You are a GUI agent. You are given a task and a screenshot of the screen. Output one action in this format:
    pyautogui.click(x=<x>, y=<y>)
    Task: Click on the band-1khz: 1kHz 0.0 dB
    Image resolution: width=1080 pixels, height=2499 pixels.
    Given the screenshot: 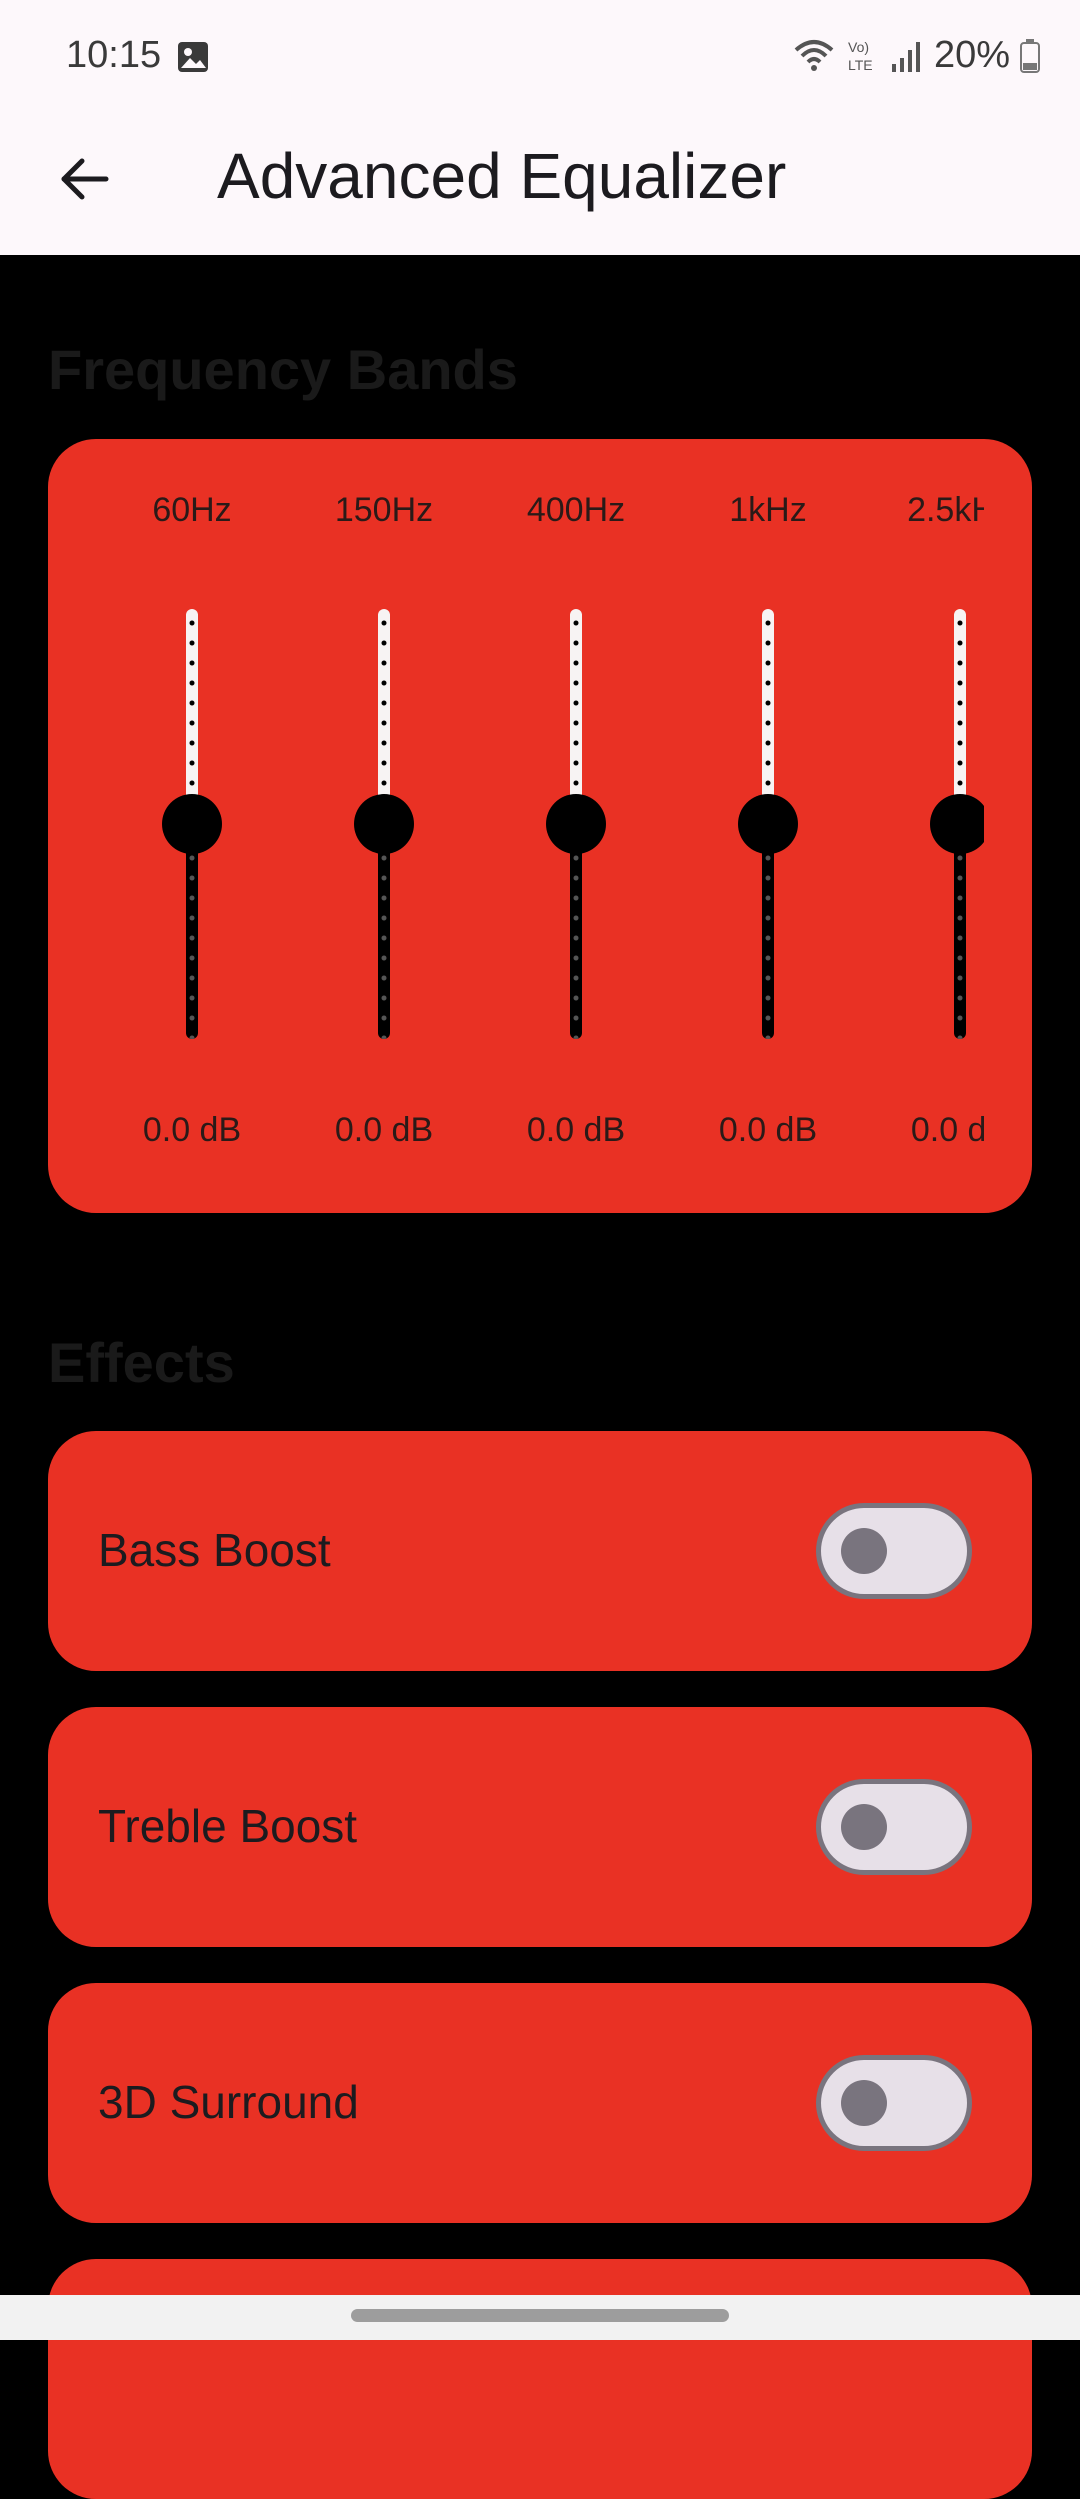 What is the action you would take?
    pyautogui.click(x=768, y=826)
    